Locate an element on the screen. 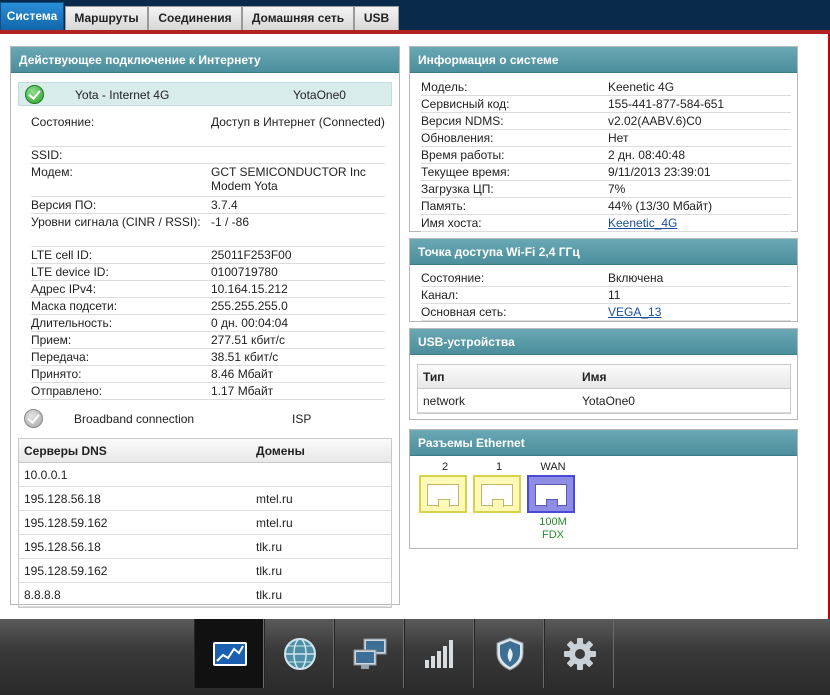  dns-servers-column-header: Серверы DNS is located at coordinates (65, 451).